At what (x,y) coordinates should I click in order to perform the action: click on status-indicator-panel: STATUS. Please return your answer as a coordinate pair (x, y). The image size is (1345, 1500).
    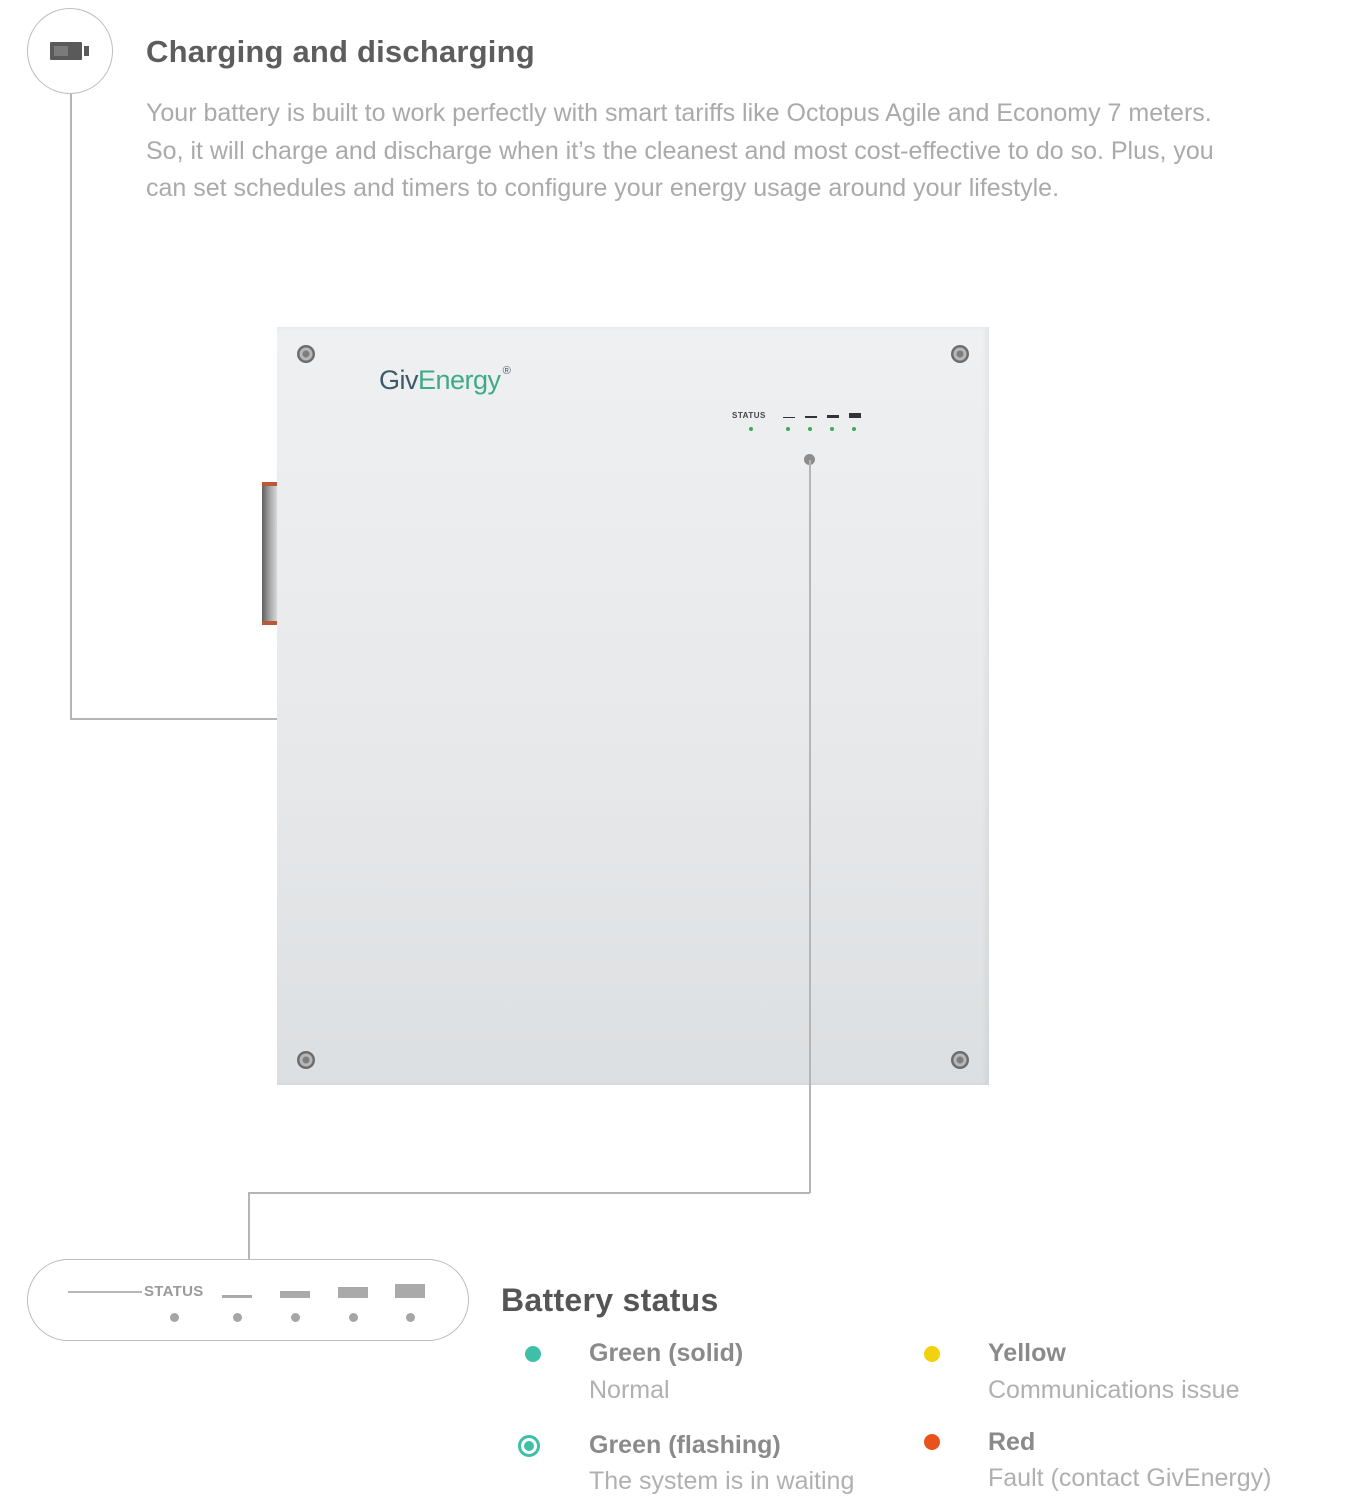
    Looking at the image, I should click on (248, 1300).